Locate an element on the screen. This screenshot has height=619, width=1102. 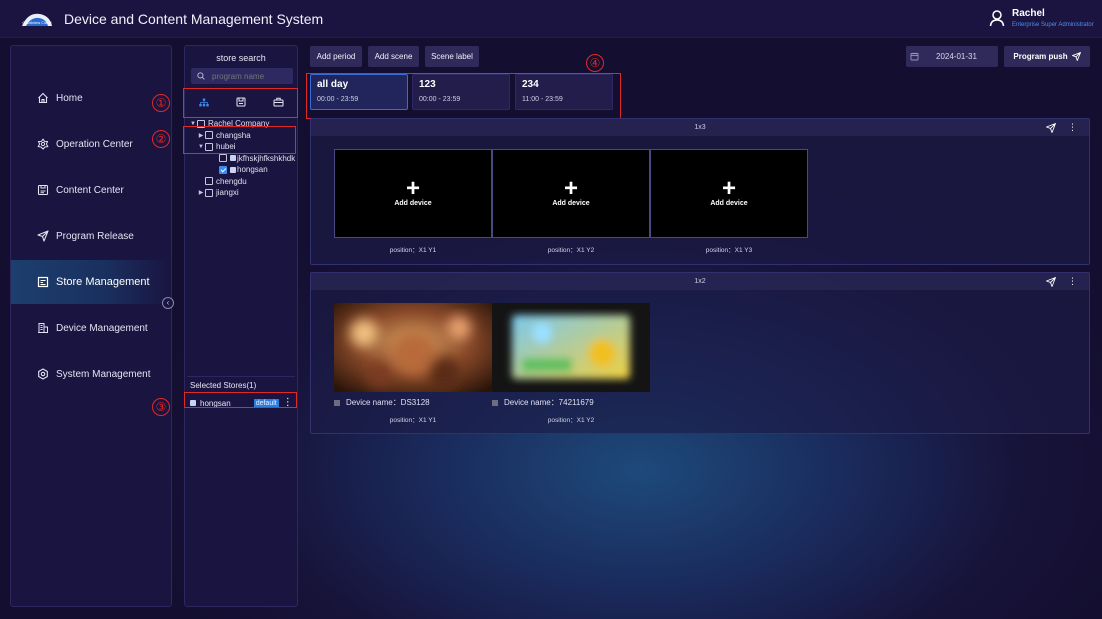
user-name: Rachel is located at coordinates (1028, 13).